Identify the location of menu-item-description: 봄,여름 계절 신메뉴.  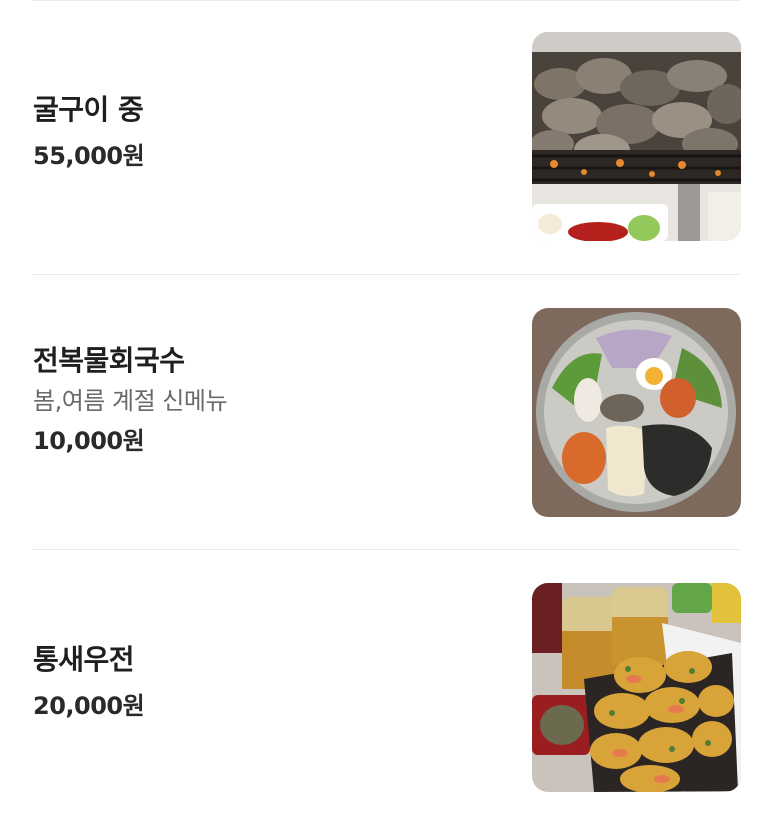
(130, 401).